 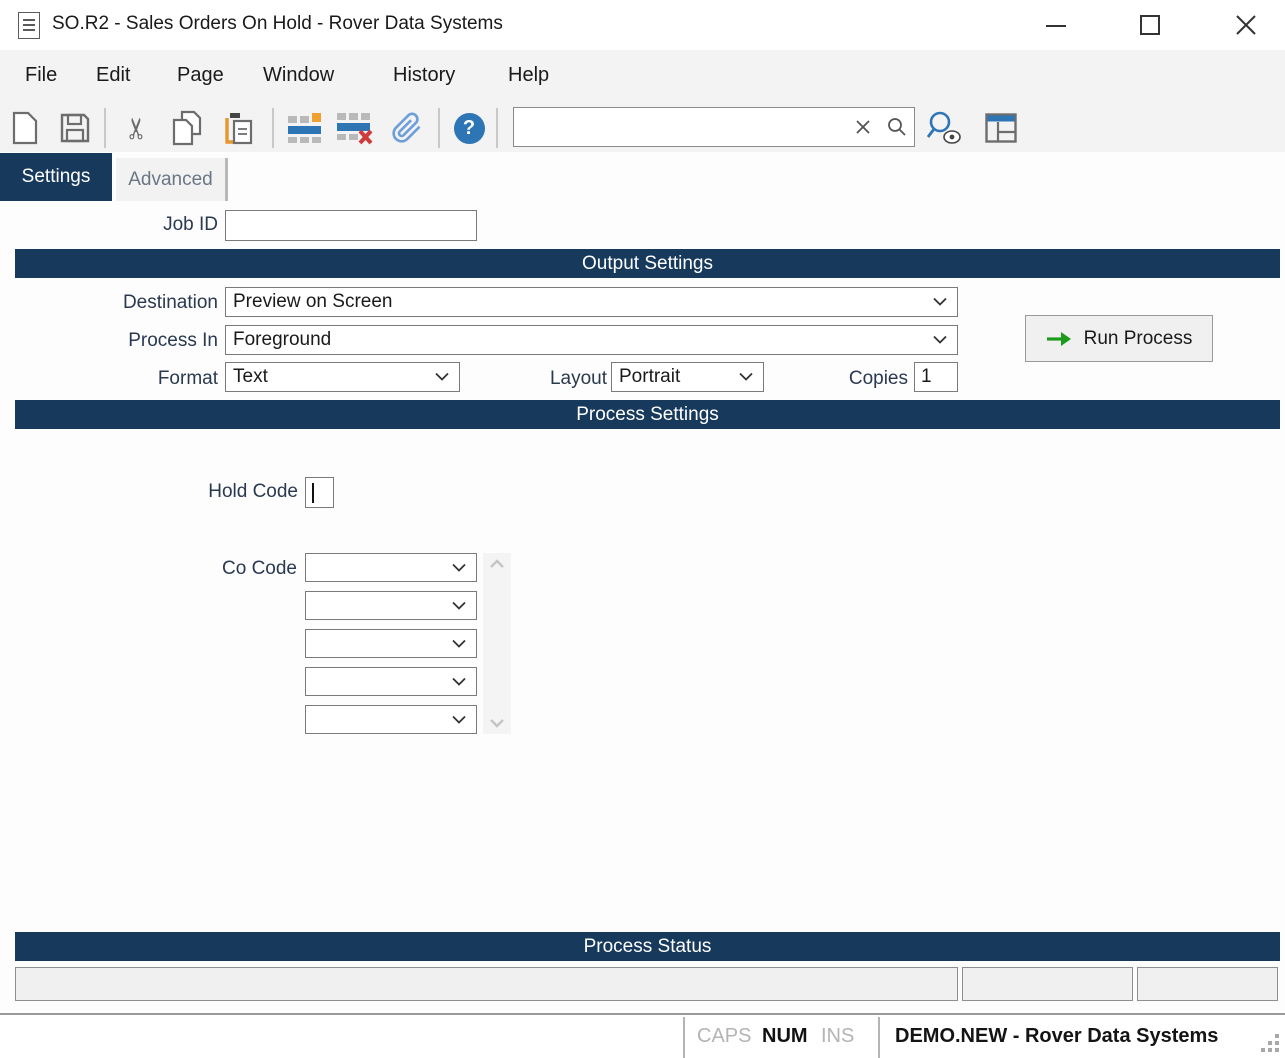 What do you see at coordinates (351, 225) in the screenshot?
I see `job-id-input` at bounding box center [351, 225].